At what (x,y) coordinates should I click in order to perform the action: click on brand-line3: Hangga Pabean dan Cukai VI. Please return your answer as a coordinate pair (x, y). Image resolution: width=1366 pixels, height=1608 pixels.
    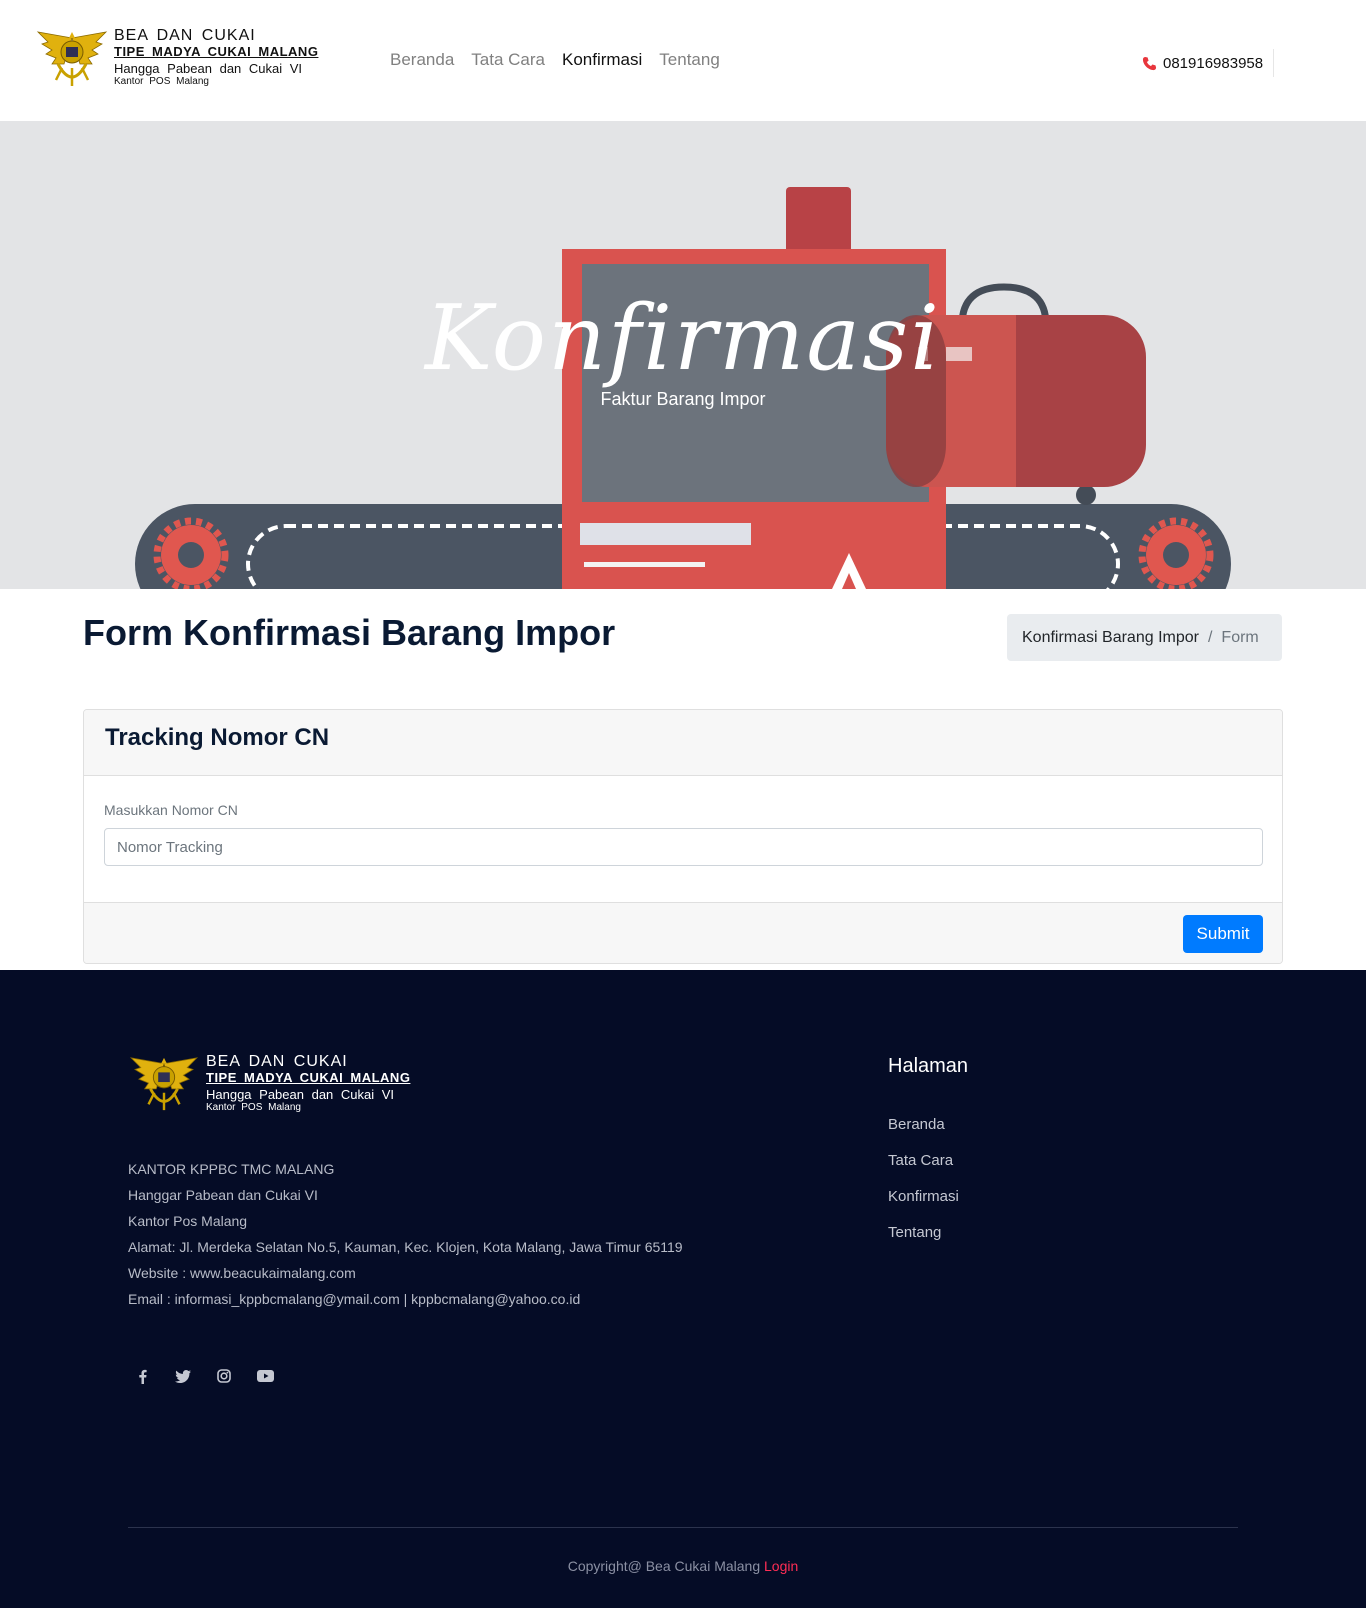
    Looking at the image, I should click on (208, 68).